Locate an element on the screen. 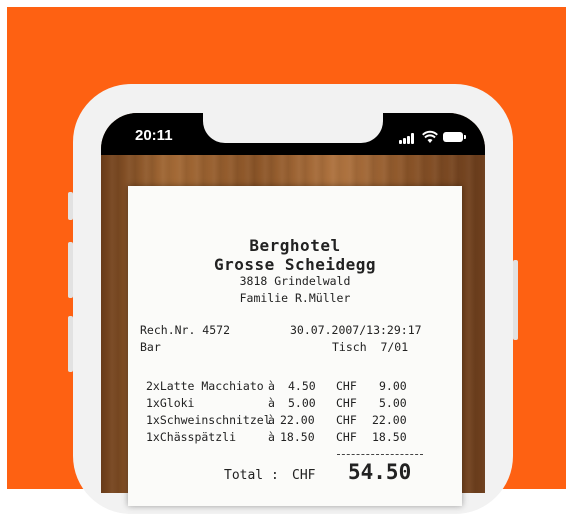 Image resolution: width=566 pixels, height=514 pixels. phone-power-button is located at coordinates (515, 300).